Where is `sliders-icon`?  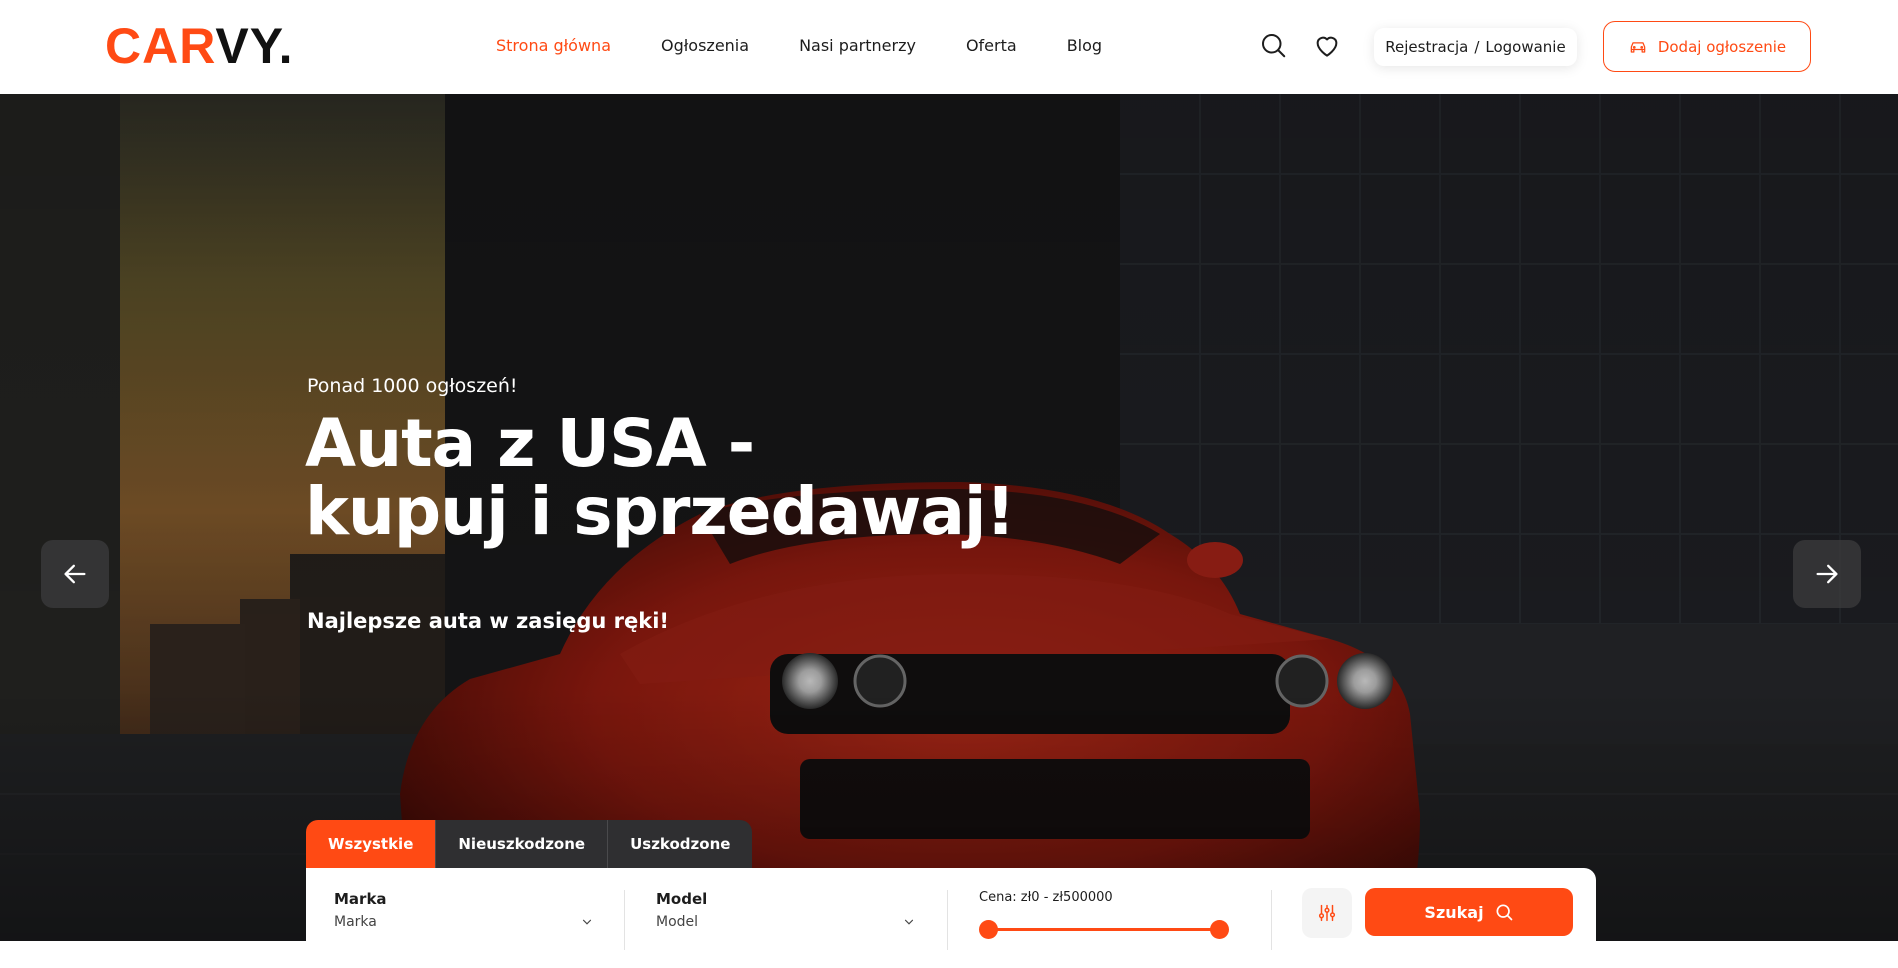 sliders-icon is located at coordinates (1327, 913).